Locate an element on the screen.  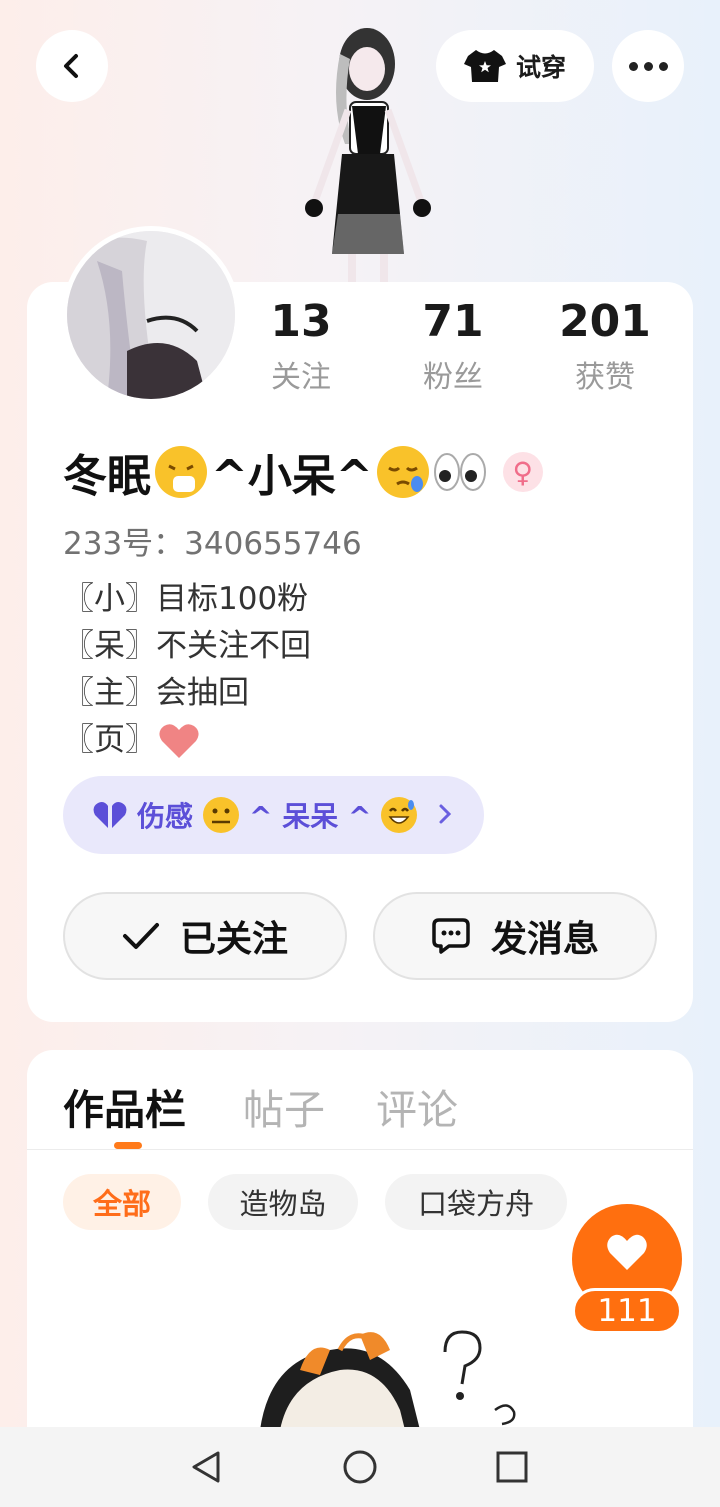
filter-chip-ark: 口袋方舟 is located at coordinates (476, 1202).